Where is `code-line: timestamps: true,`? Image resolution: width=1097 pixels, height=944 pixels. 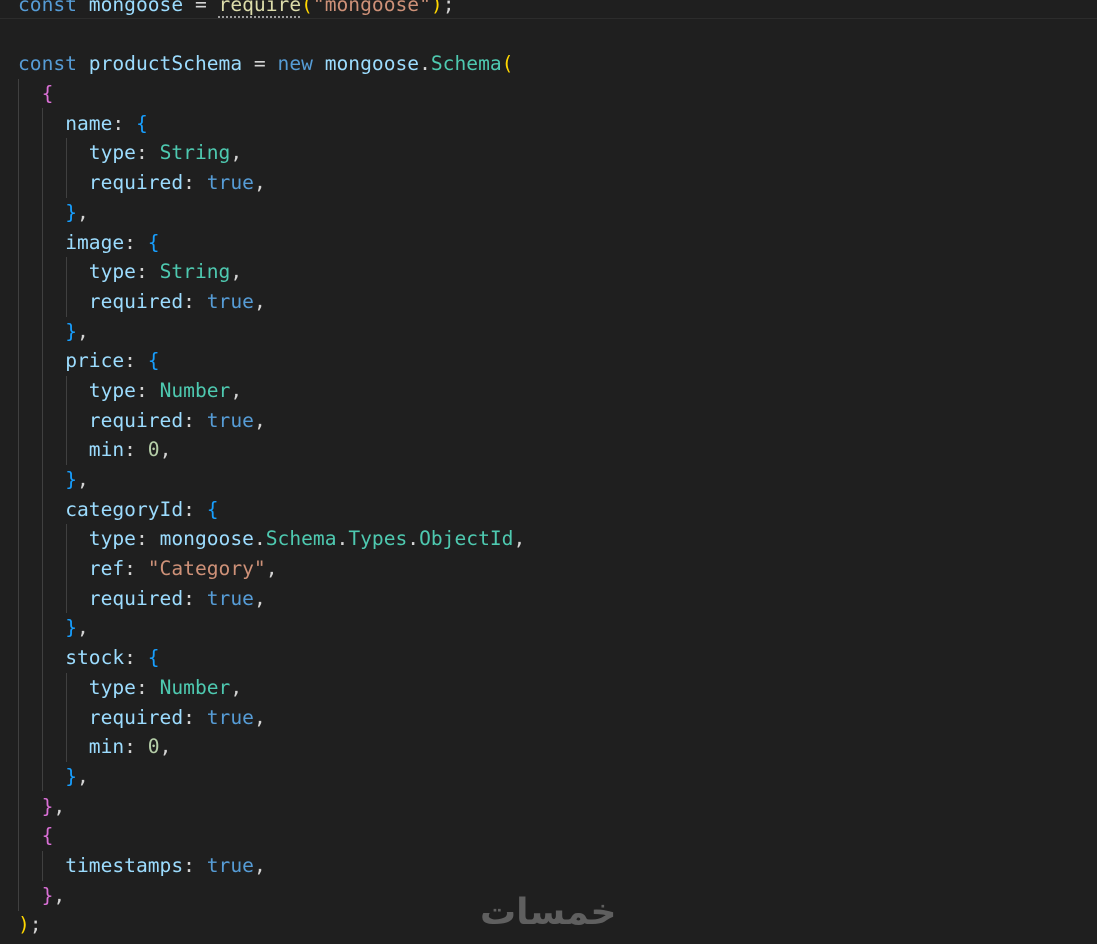
code-line: timestamps: true, is located at coordinates (271, 866).